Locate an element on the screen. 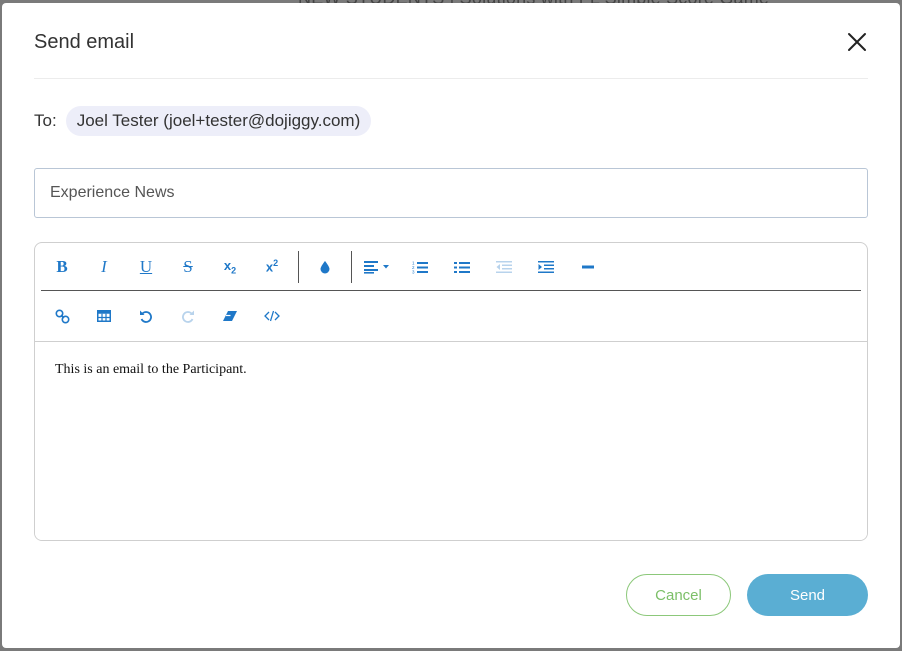  ordered-list-button: 123 is located at coordinates (420, 267).